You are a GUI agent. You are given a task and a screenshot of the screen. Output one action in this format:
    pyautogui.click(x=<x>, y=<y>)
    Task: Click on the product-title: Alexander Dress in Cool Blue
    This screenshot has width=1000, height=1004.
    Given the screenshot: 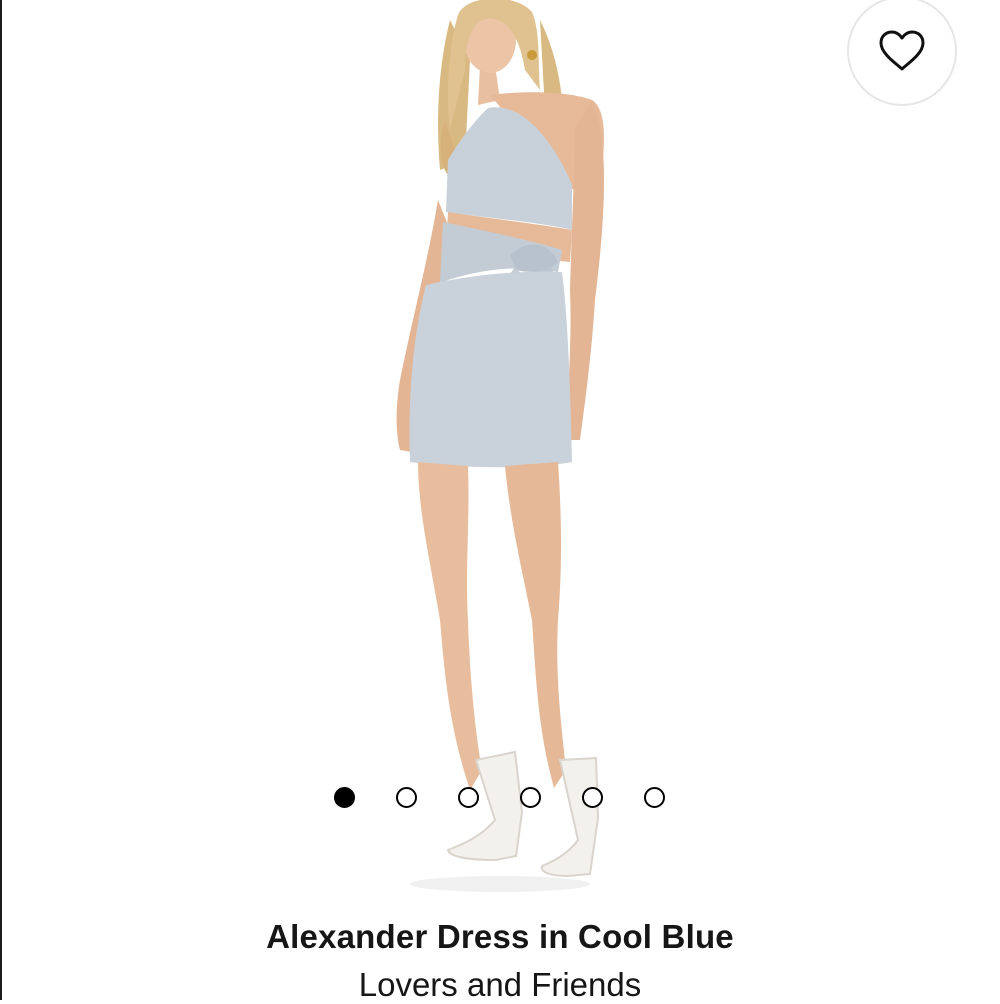 What is the action you would take?
    pyautogui.click(x=500, y=936)
    